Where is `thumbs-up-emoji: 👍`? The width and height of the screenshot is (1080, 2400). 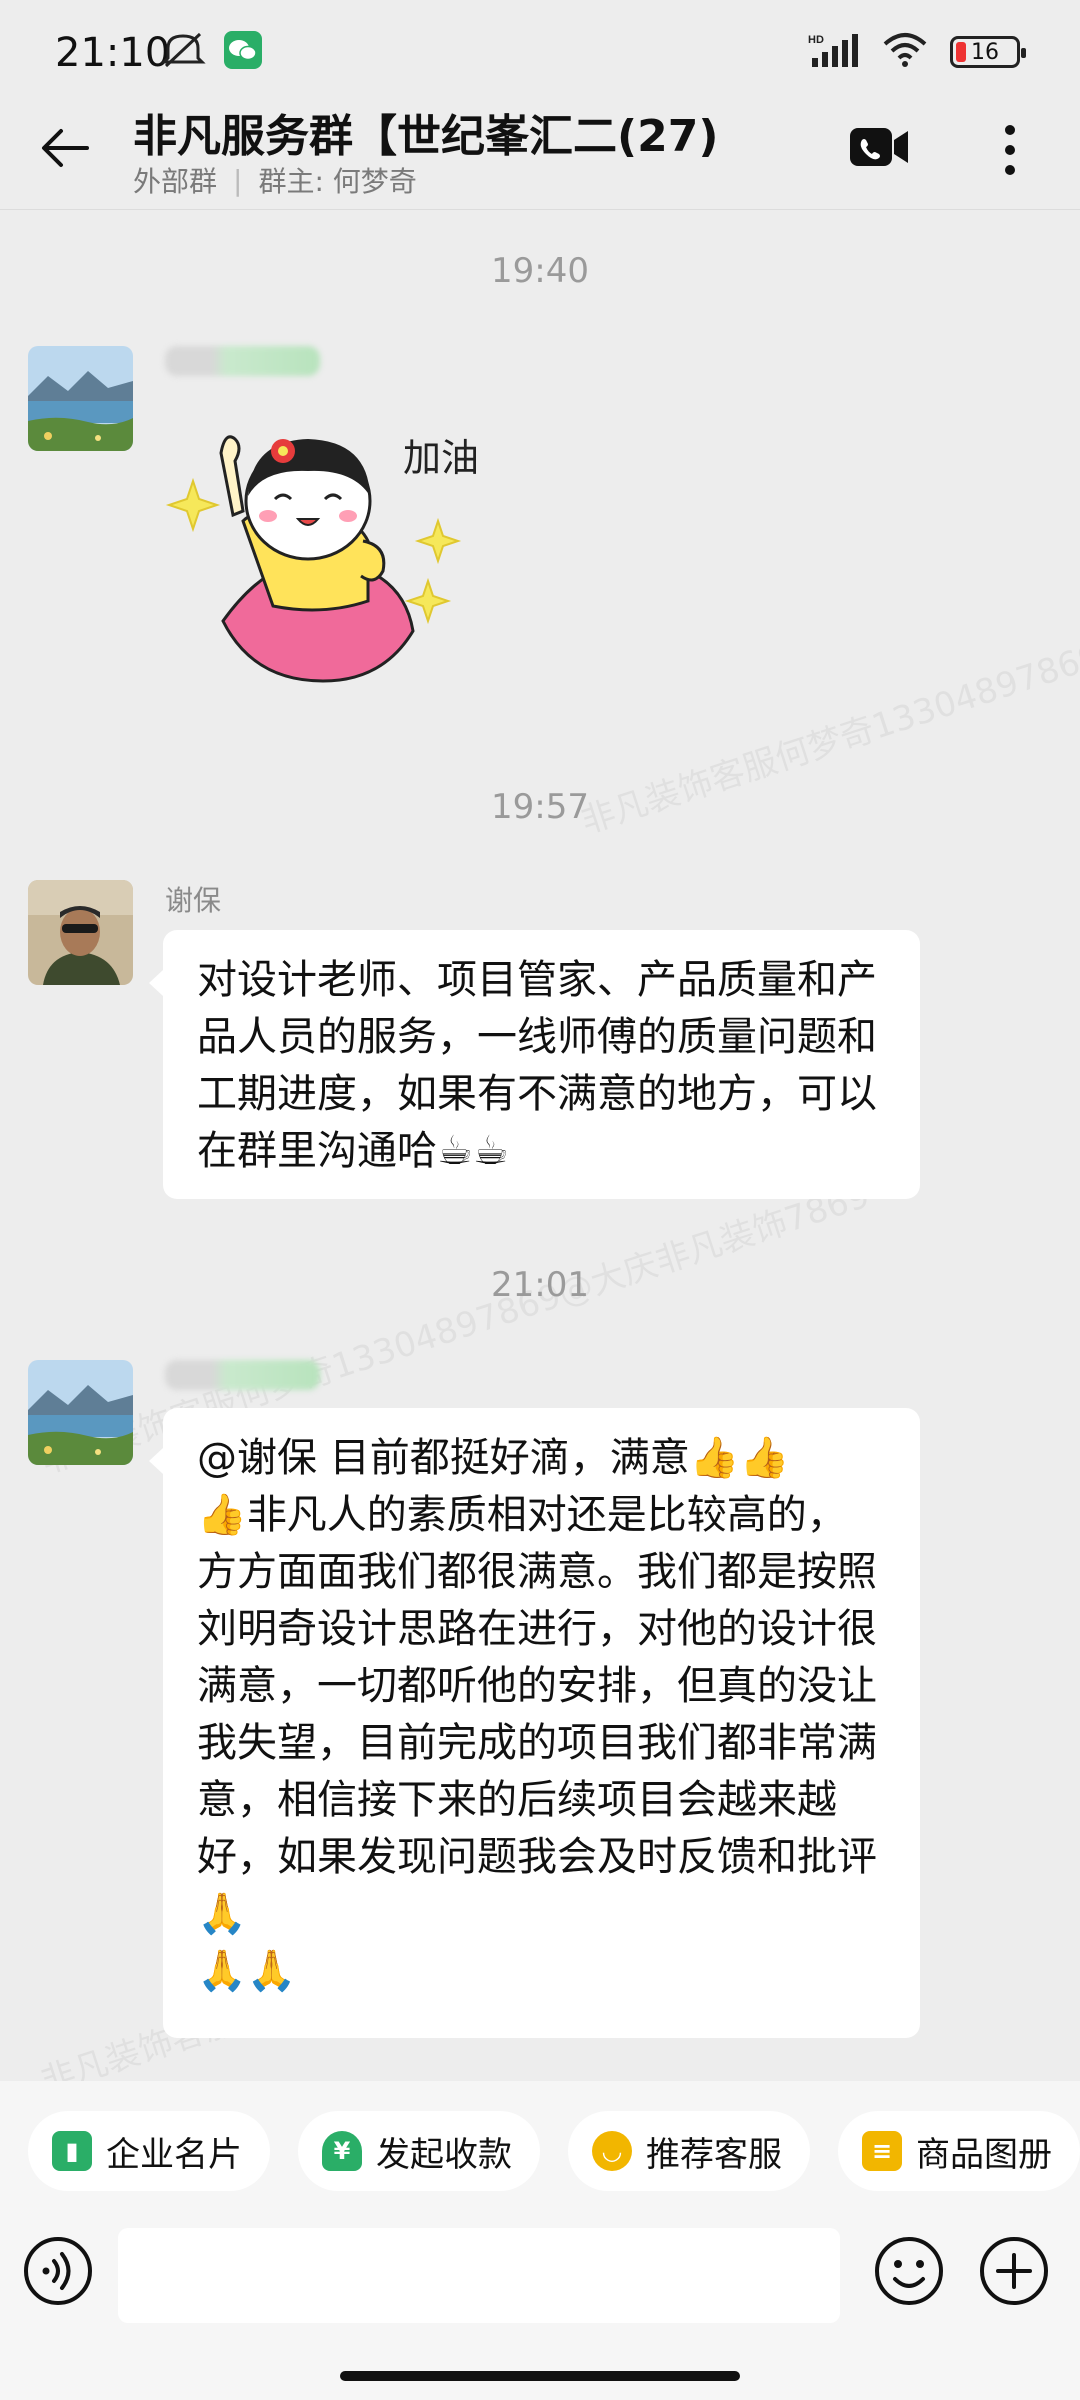 thumbs-up-emoji: 👍 is located at coordinates (222, 1515).